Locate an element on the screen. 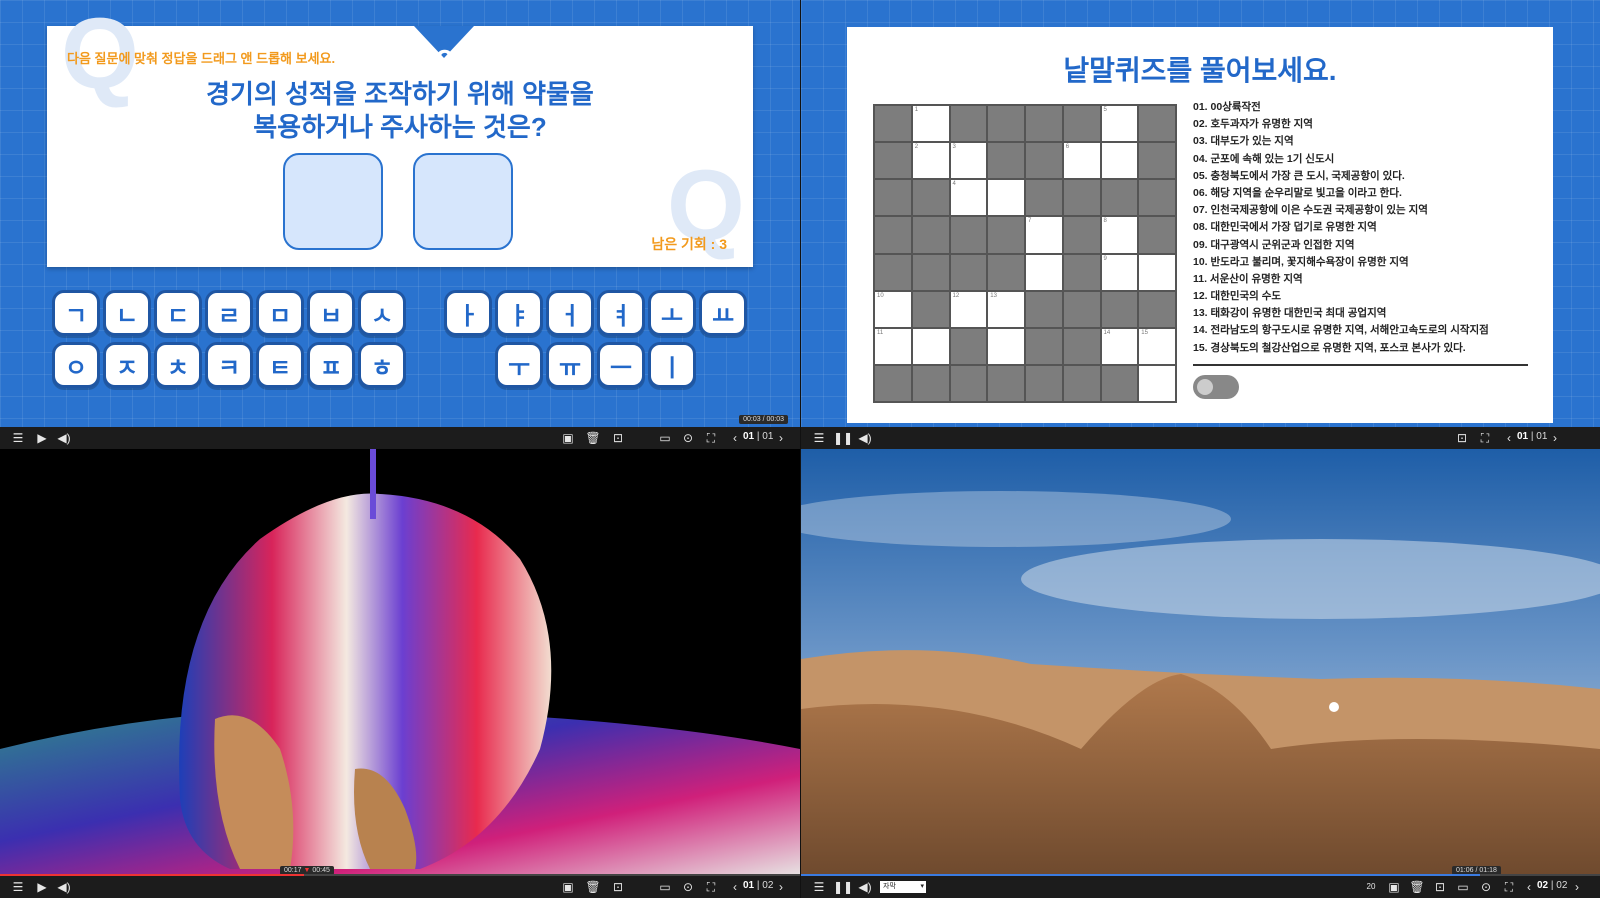  grid-cell: 10 is located at coordinates (893, 309).